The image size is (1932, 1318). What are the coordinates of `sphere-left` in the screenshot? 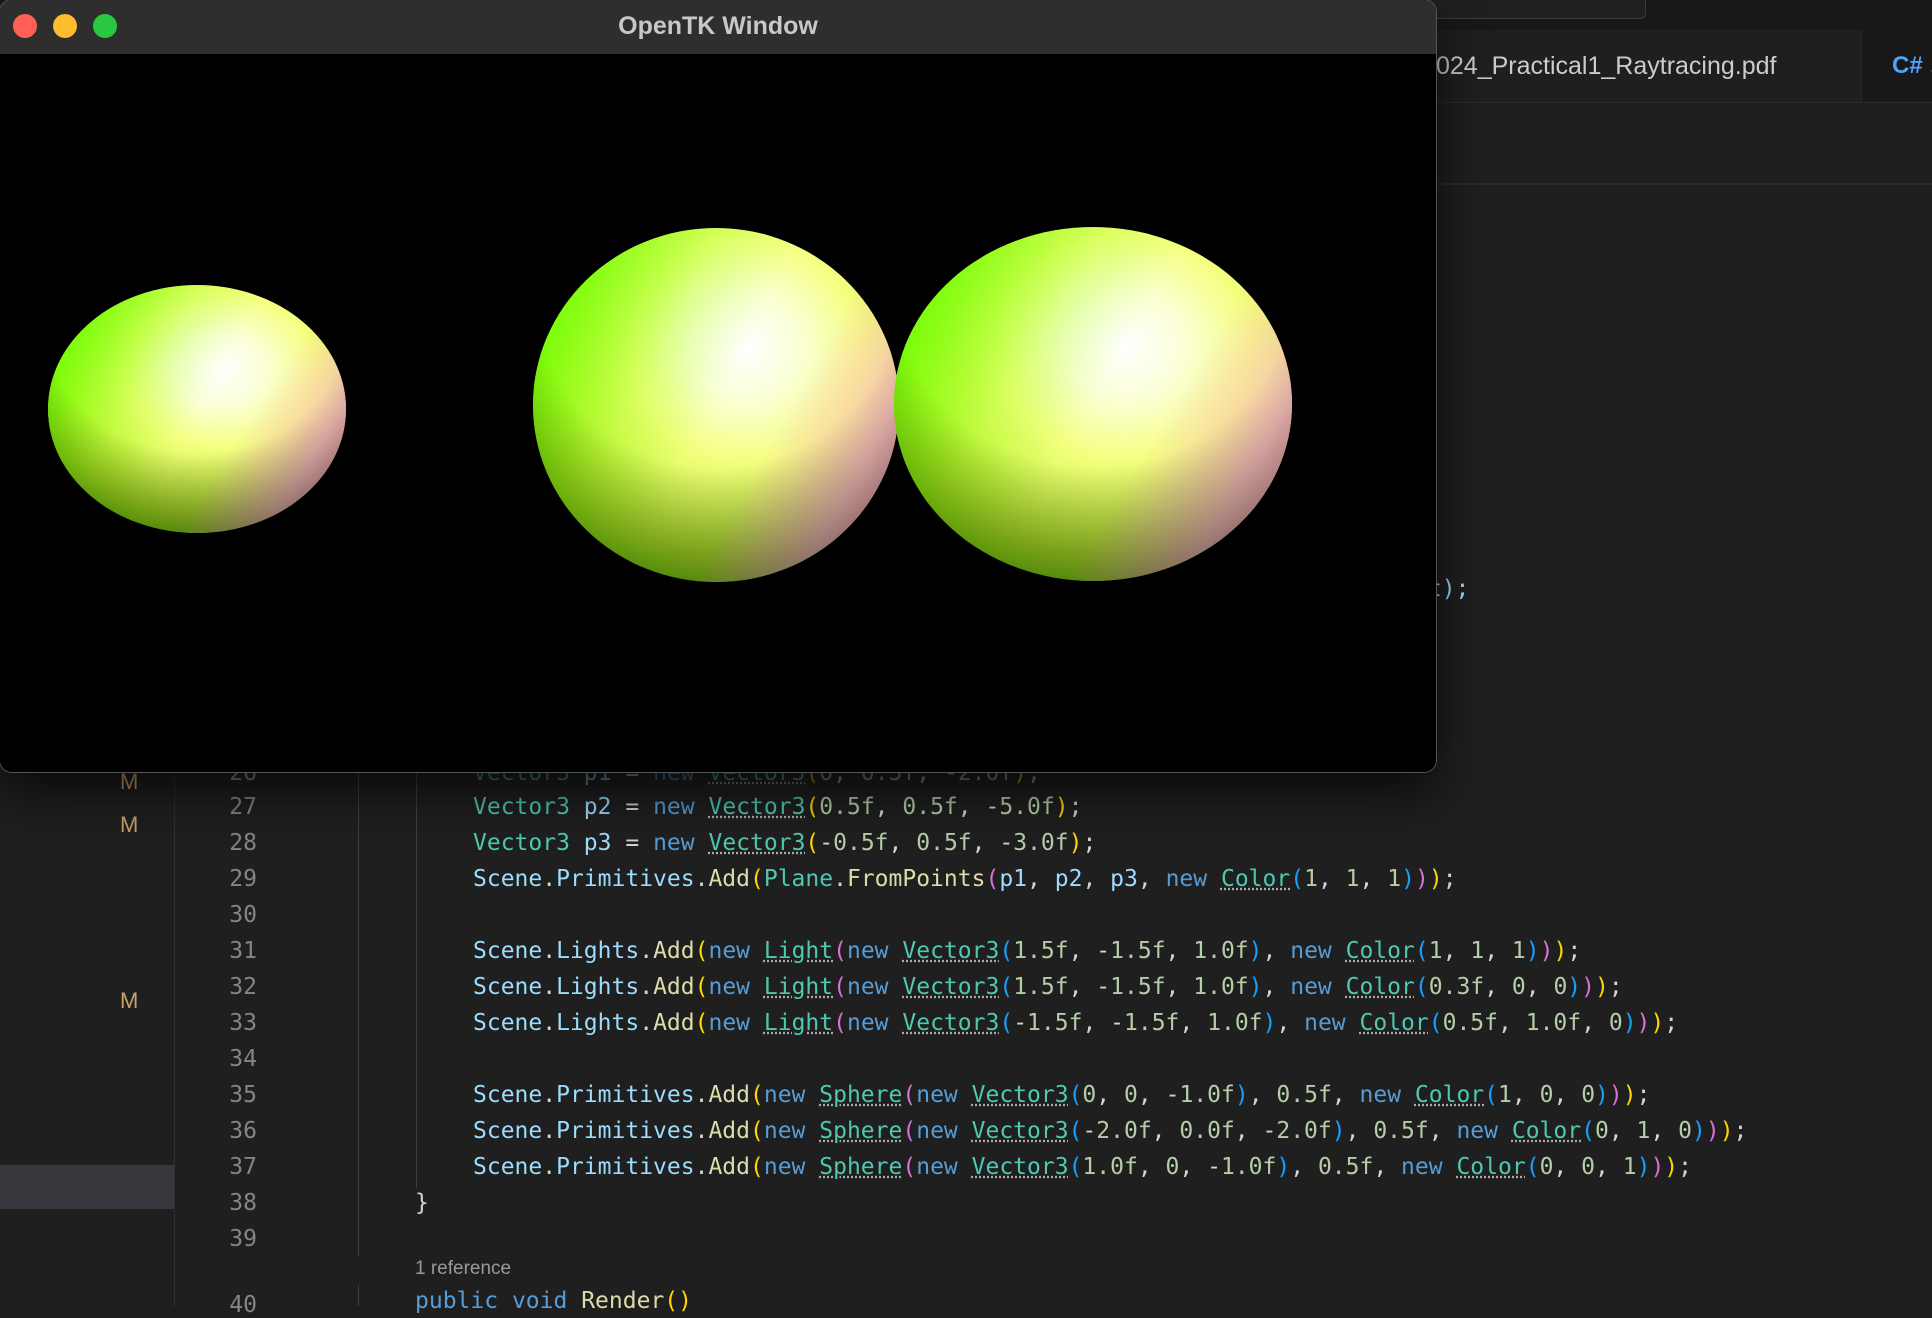 It's located at (197, 409).